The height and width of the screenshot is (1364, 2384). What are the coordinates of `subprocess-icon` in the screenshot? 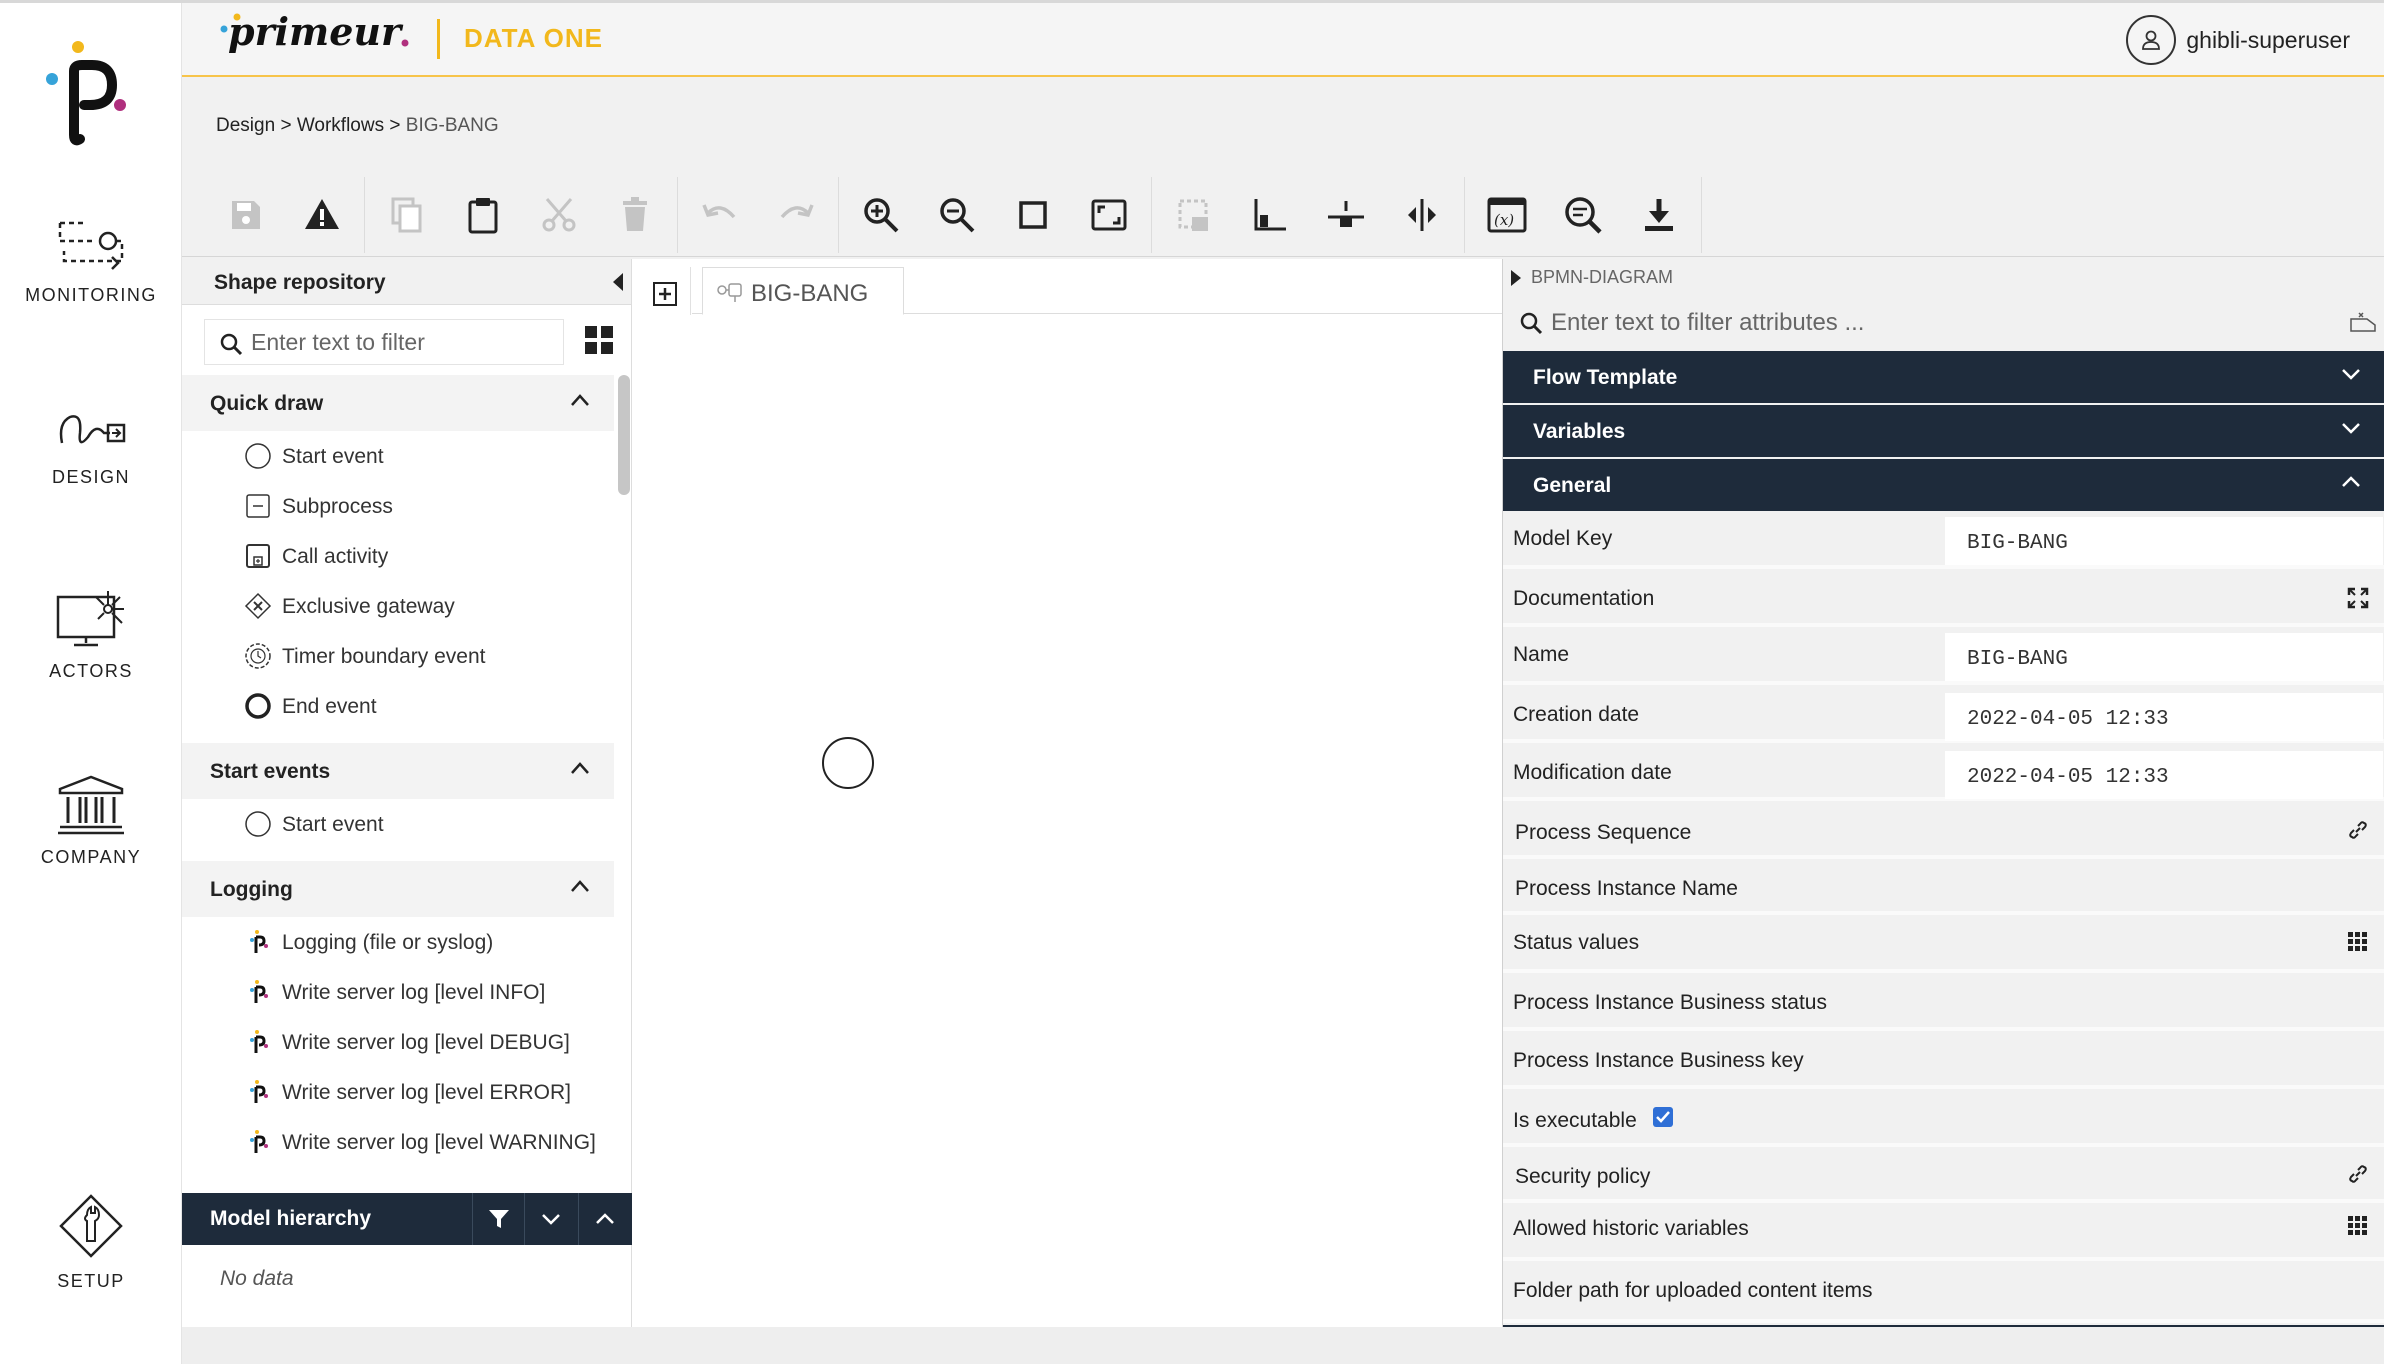 It's located at (258, 506).